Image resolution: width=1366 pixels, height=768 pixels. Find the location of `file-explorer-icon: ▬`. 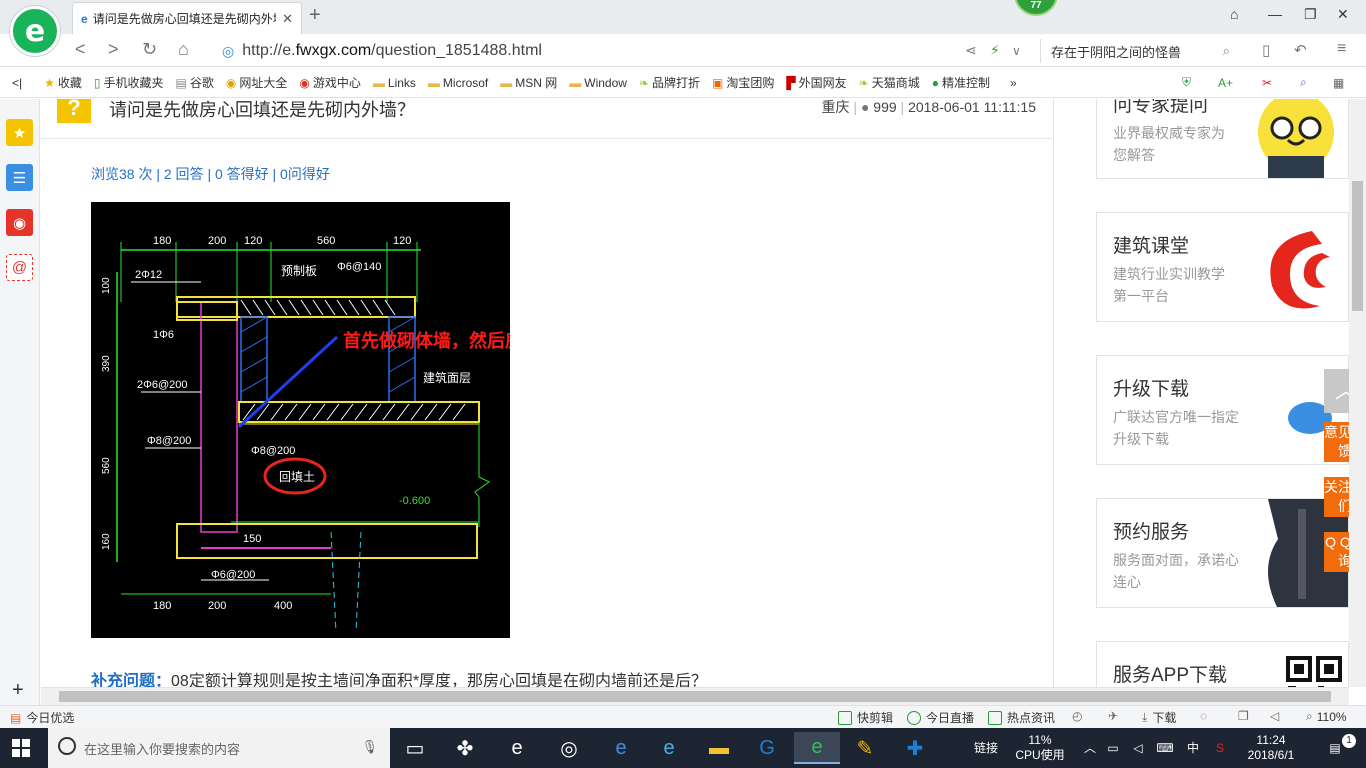

file-explorer-icon: ▬ is located at coordinates (719, 748).